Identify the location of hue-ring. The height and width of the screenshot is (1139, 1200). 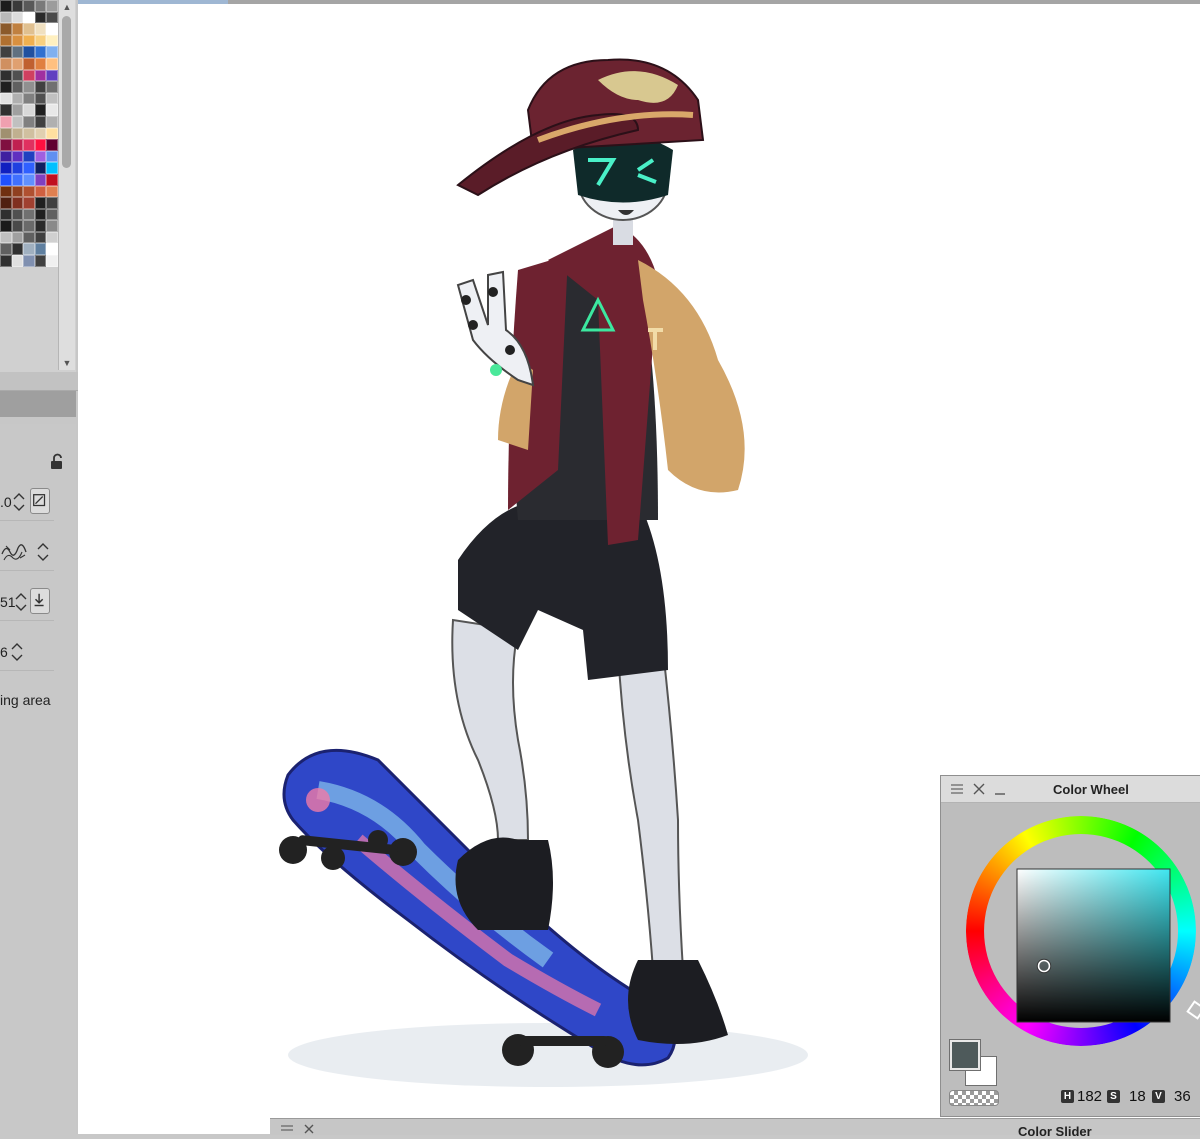
(1076, 926).